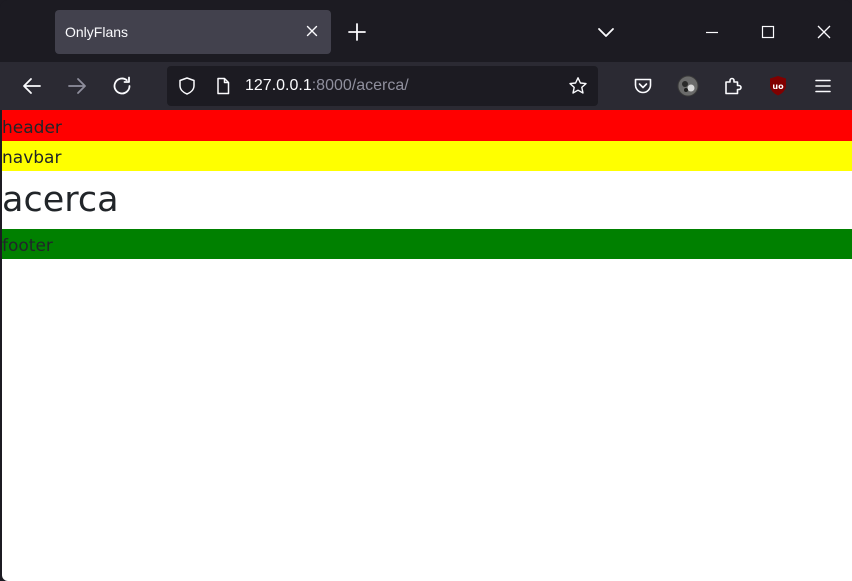 The width and height of the screenshot is (852, 581). Describe the element at coordinates (32, 86) in the screenshot. I see `arrow-left-icon` at that location.